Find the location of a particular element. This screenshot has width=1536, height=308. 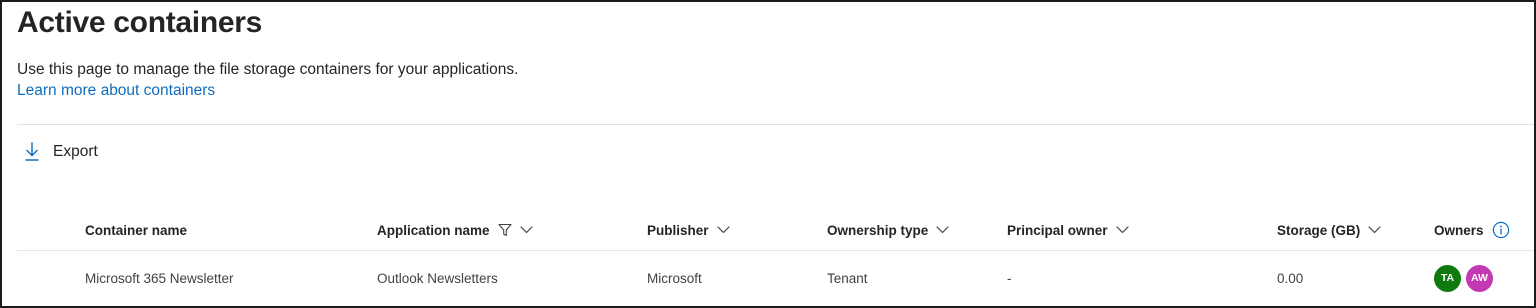

cell-principal-owner: - is located at coordinates (1009, 278).